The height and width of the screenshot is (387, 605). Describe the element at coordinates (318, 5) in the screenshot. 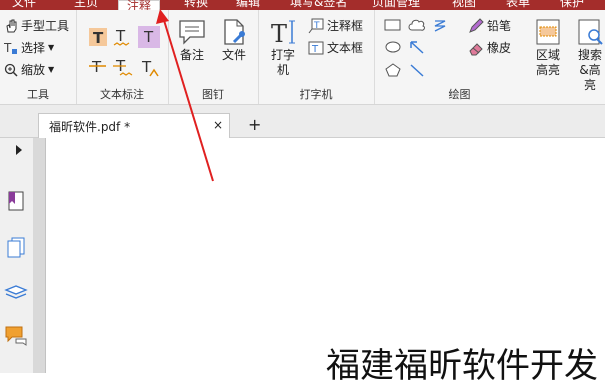

I see `tab-fill-sign: 填写&签名` at that location.